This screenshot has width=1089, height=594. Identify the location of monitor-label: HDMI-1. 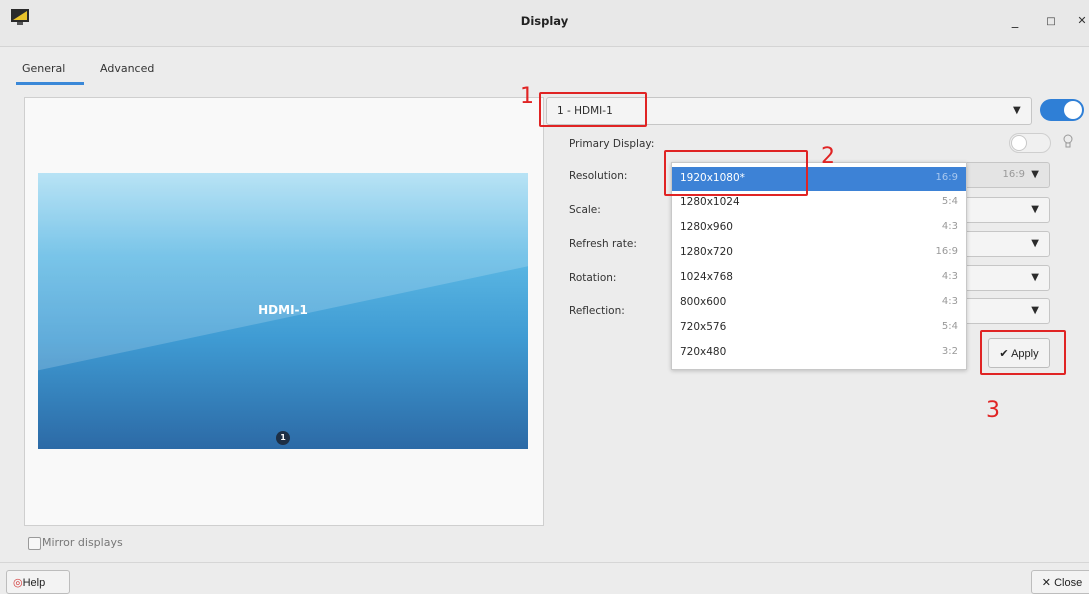
(283, 310).